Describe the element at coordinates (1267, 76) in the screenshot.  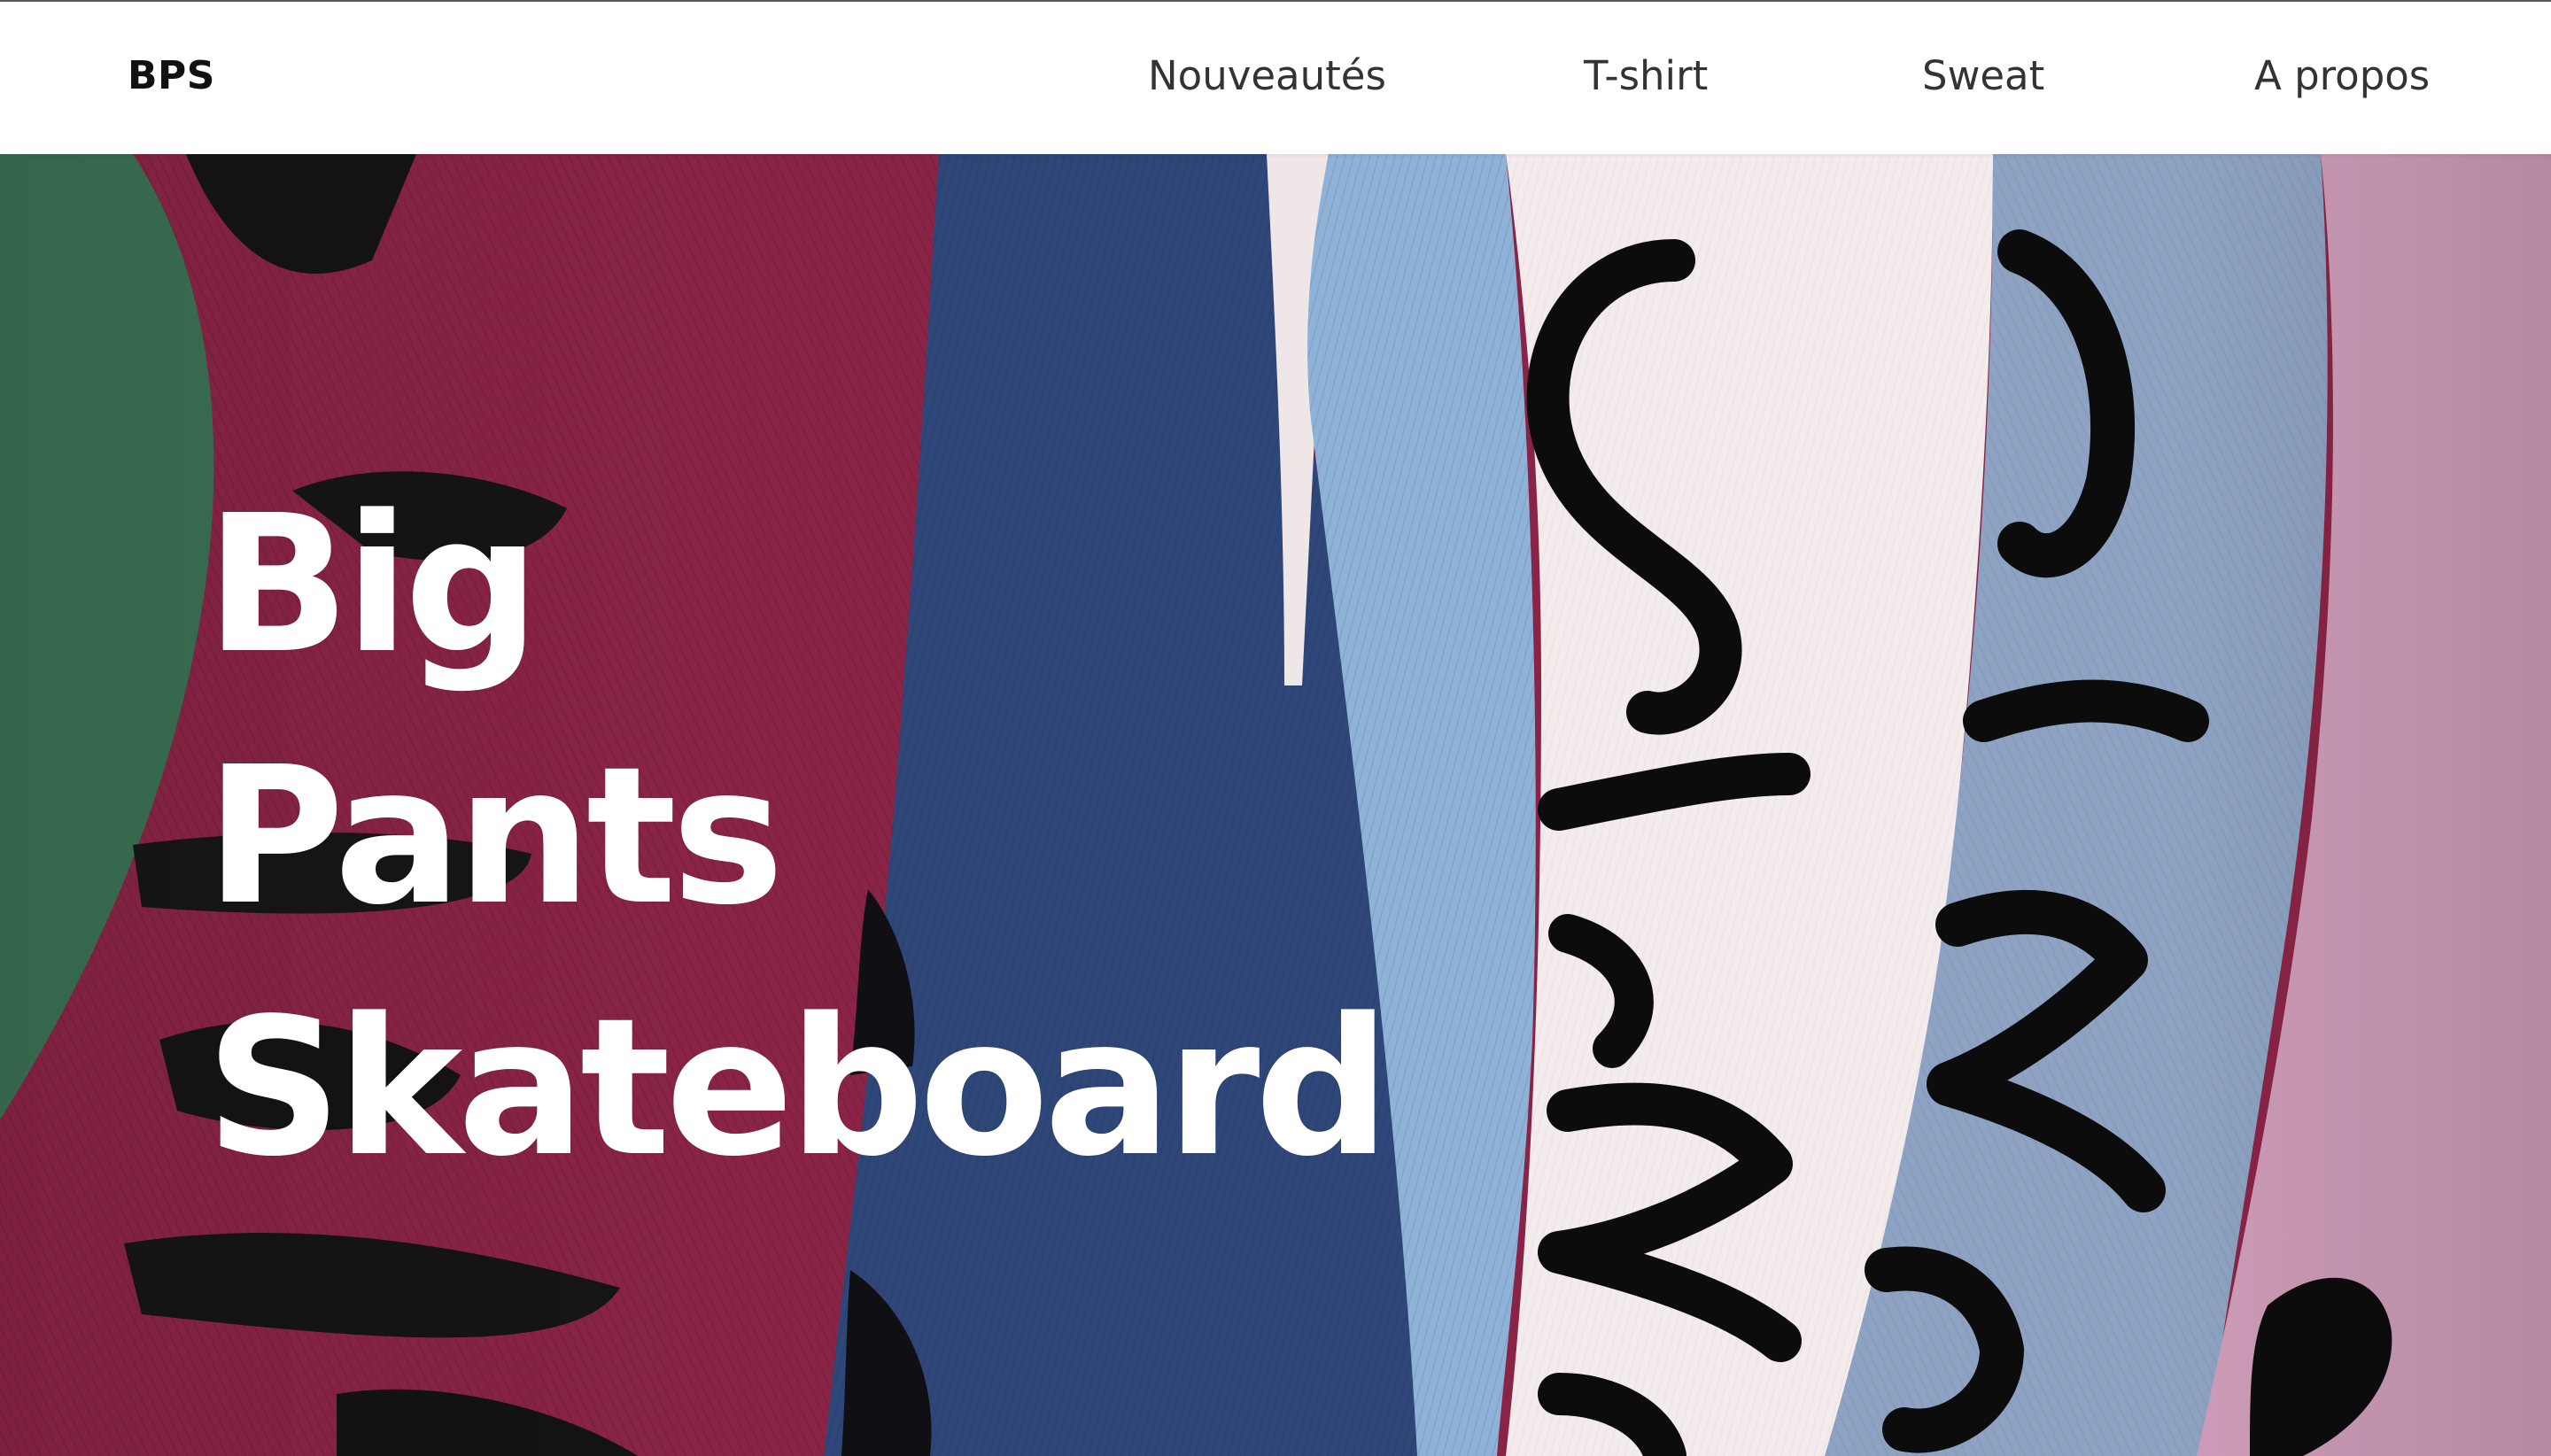
I see `nav-link-nouveautes: Nouveautés` at that location.